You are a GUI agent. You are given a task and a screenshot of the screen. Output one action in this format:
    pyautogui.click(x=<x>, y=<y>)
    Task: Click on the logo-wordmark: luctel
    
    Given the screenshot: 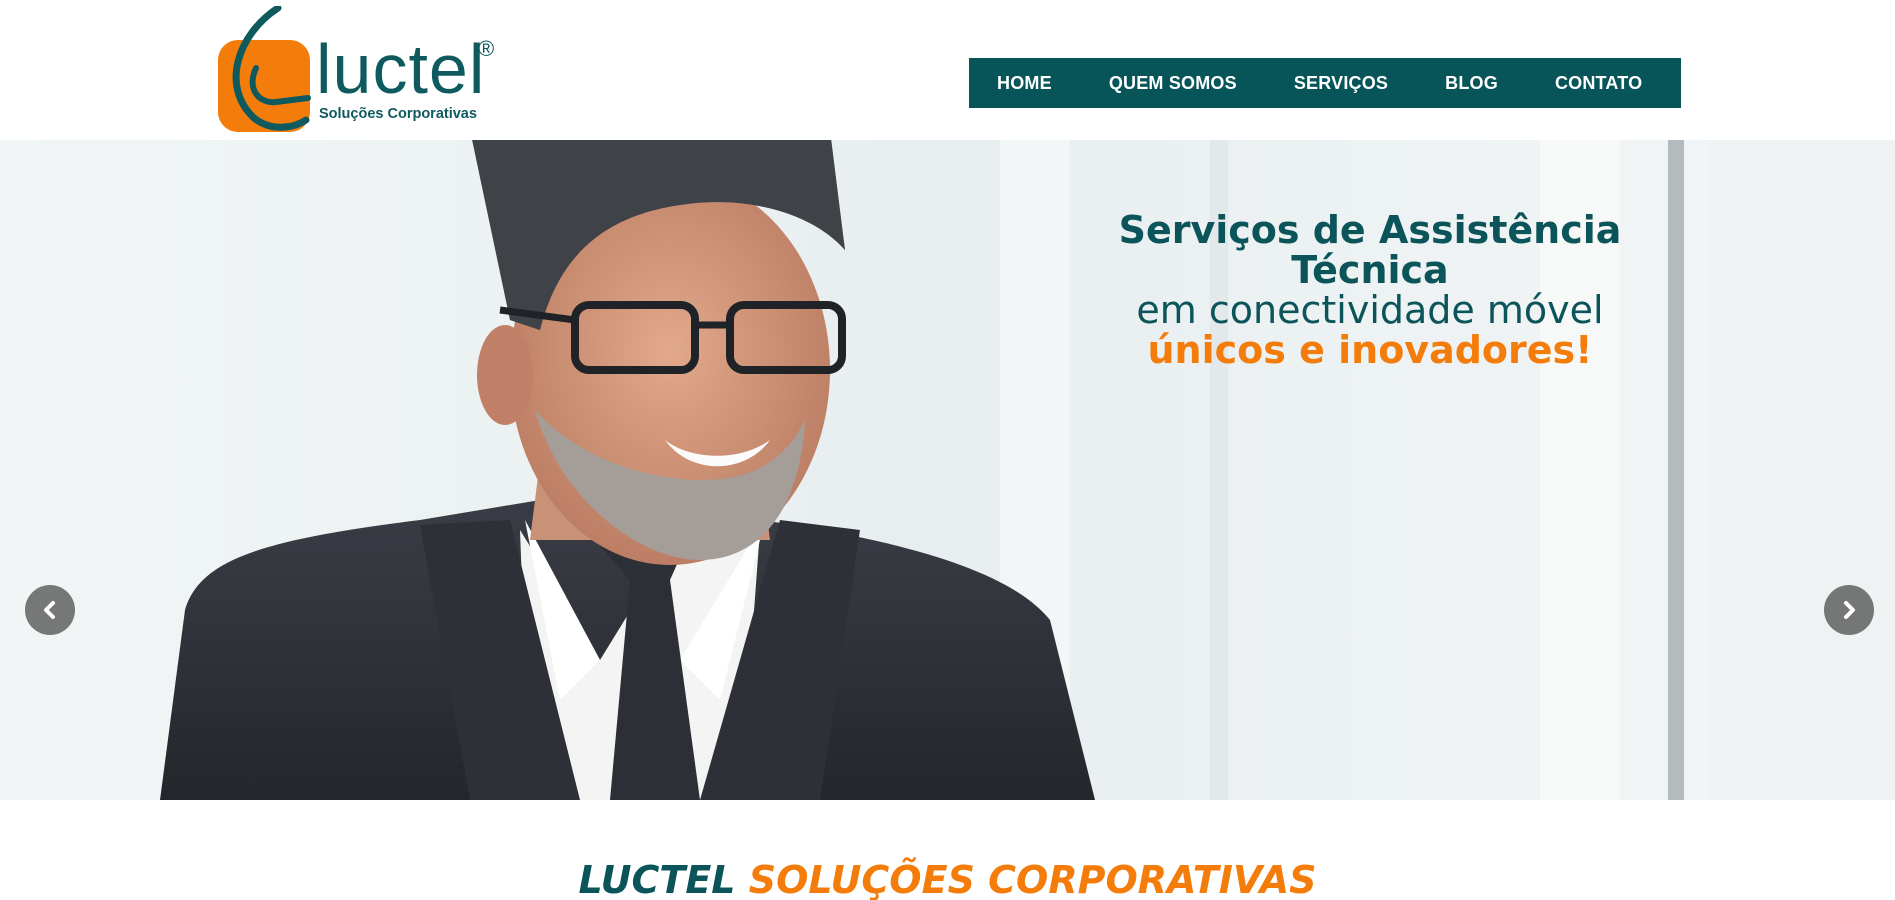 What is the action you would take?
    pyautogui.click(x=401, y=69)
    